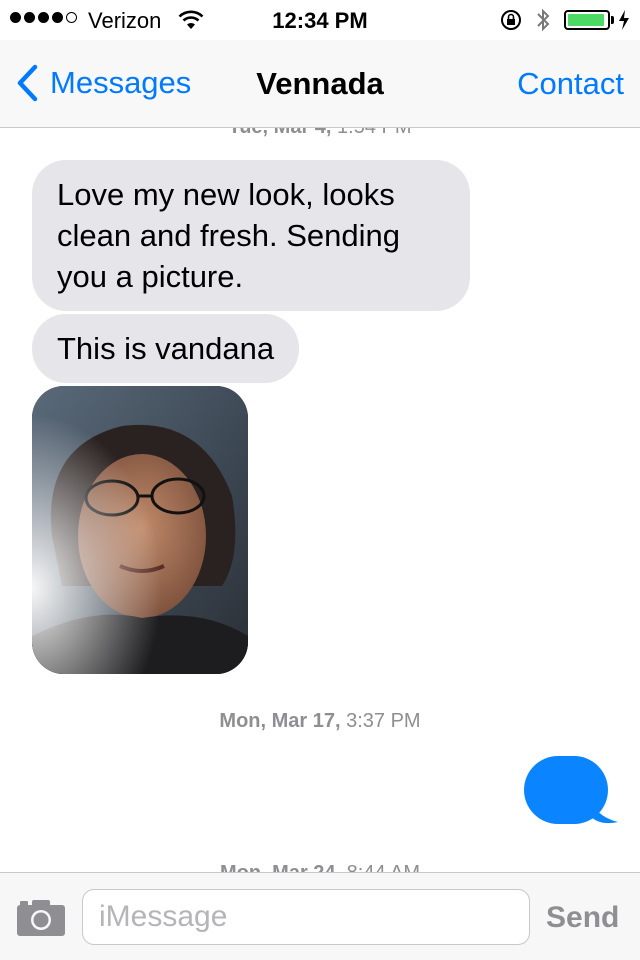 Image resolution: width=640 pixels, height=960 pixels. Describe the element at coordinates (511, 22) in the screenshot. I see `orientation-lock-icon` at that location.